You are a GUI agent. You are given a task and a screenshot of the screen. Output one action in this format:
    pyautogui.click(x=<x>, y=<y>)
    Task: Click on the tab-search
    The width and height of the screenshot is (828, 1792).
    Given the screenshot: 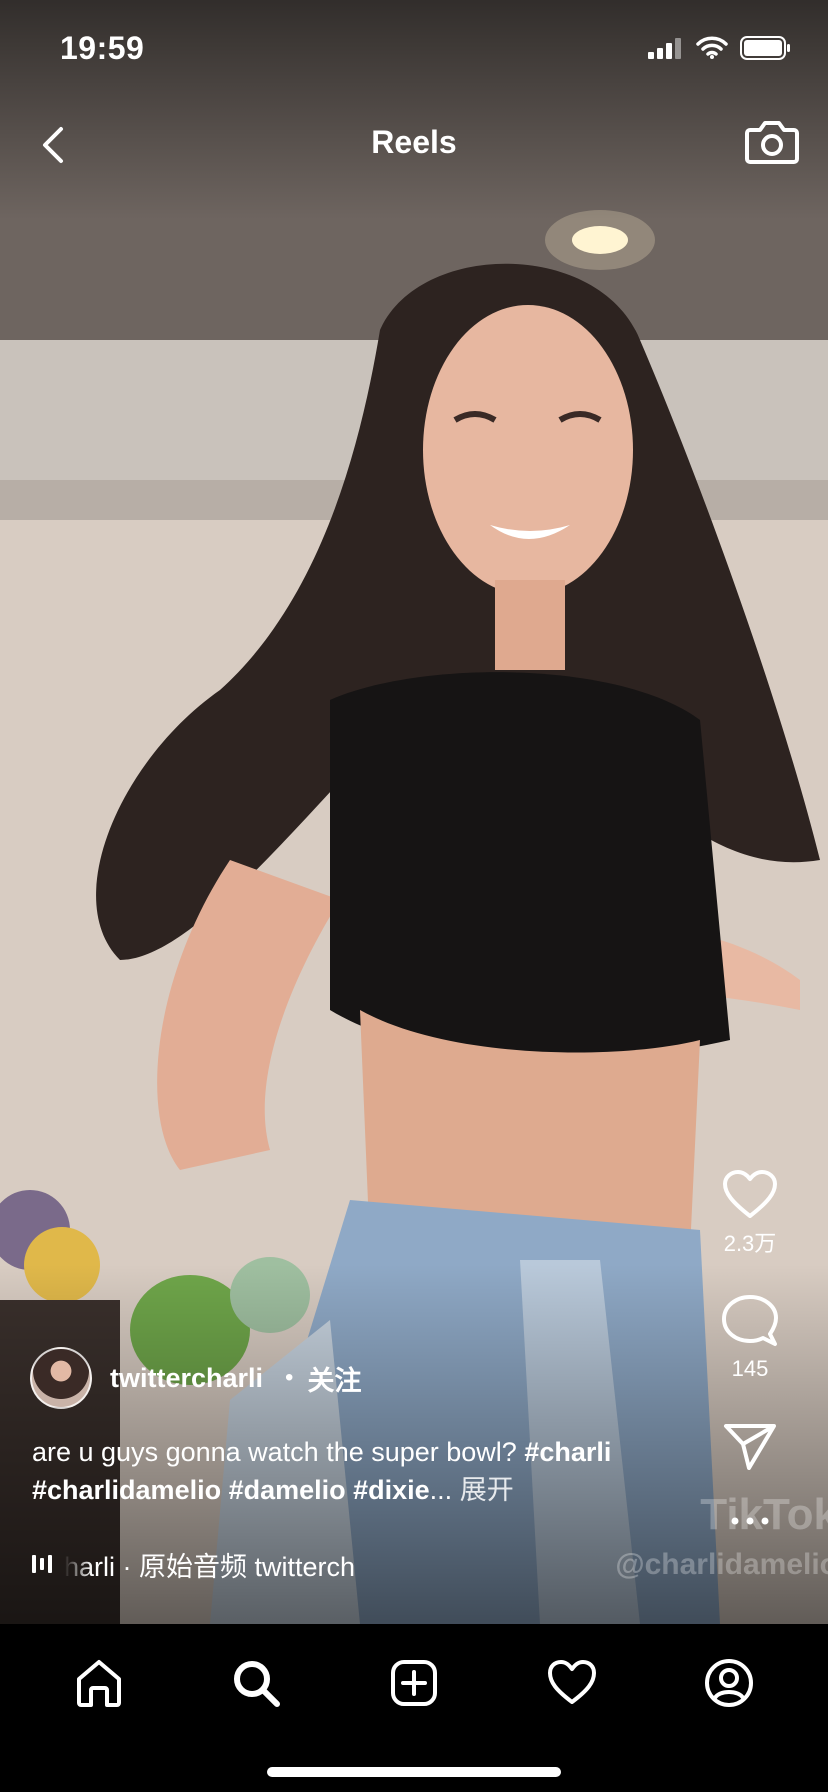 What is the action you would take?
    pyautogui.click(x=256, y=1683)
    